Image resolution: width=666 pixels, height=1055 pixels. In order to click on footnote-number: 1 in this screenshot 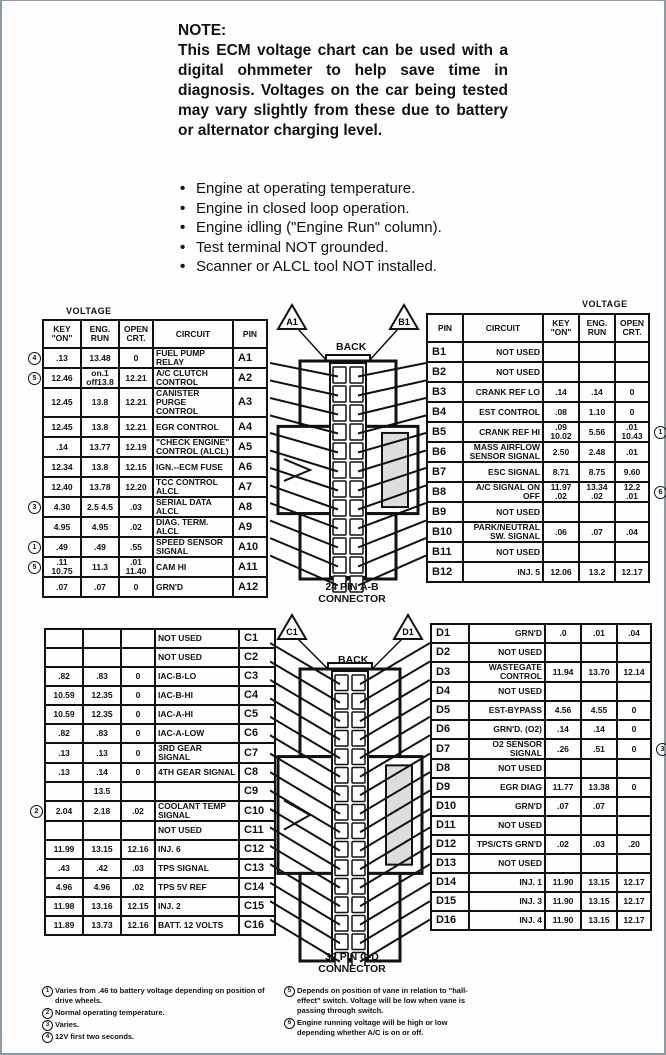, I will do `click(47, 991)`.